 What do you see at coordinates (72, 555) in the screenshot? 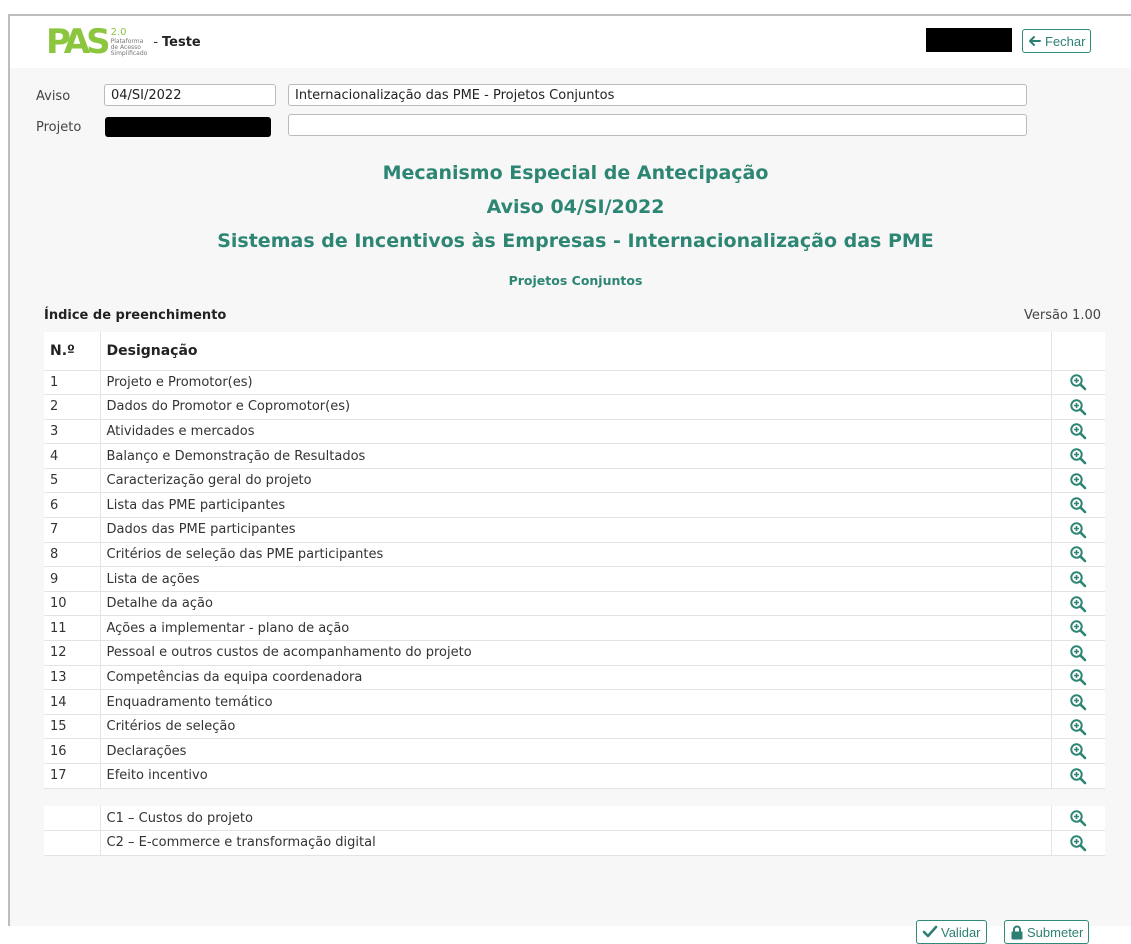
I see `row-number: 8` at bounding box center [72, 555].